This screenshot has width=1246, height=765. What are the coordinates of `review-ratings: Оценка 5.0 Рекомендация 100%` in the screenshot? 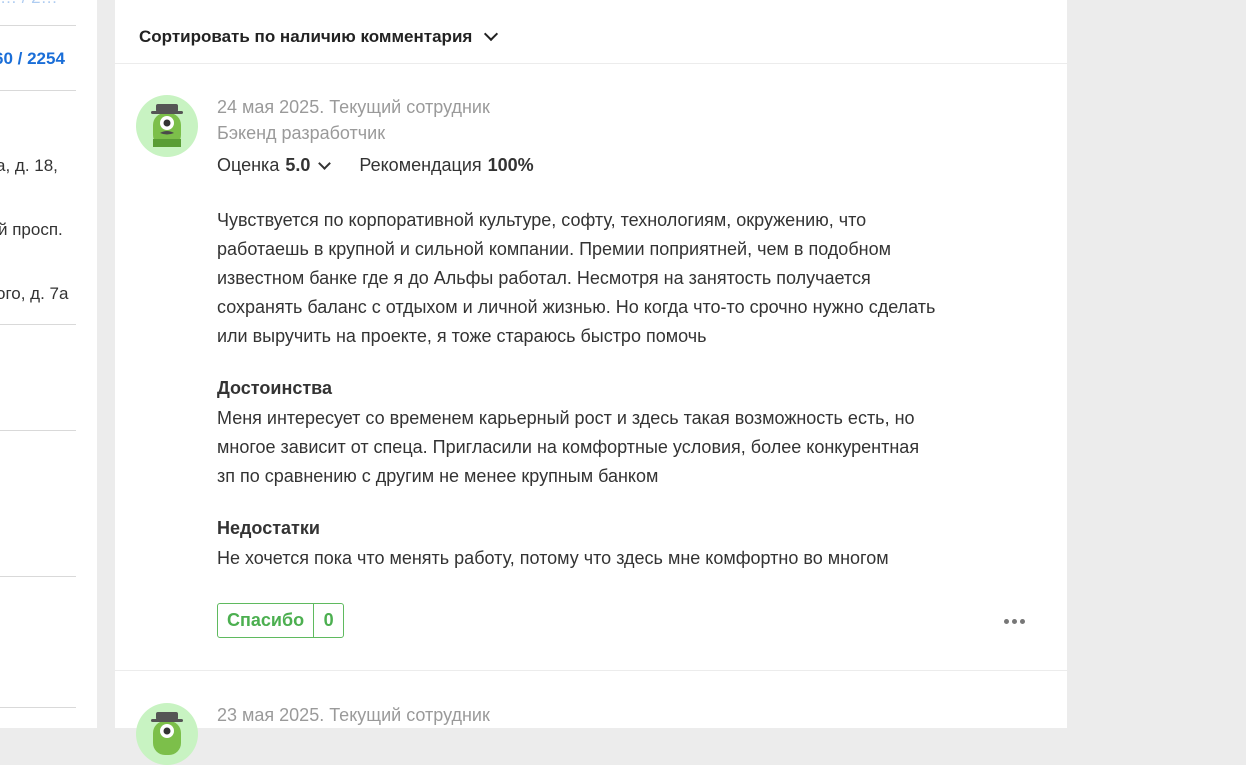 It's located at (375, 165).